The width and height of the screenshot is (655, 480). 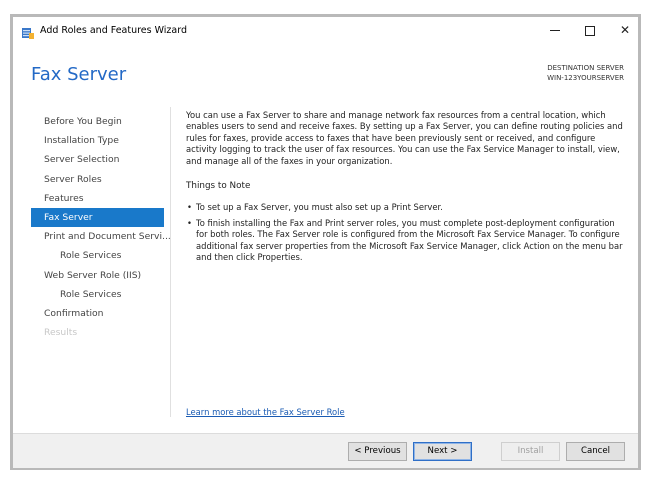 What do you see at coordinates (530, 451) in the screenshot?
I see `install-button: Install` at bounding box center [530, 451].